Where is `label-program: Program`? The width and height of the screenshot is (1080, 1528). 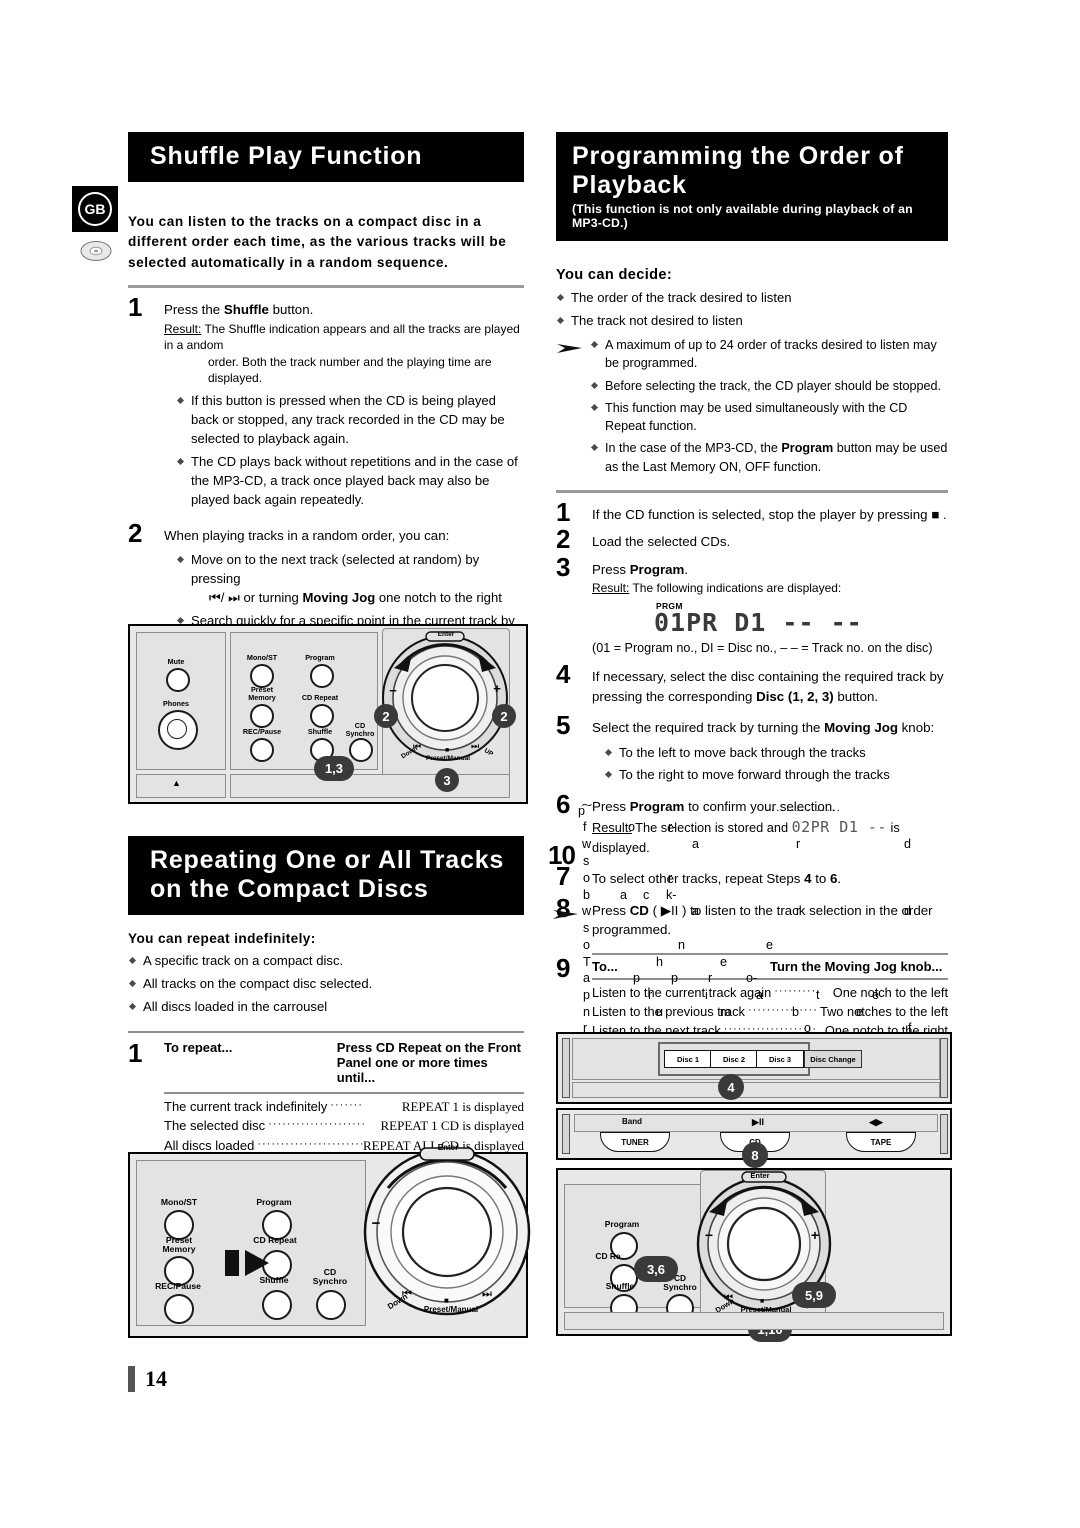 label-program: Program is located at coordinates (274, 1202).